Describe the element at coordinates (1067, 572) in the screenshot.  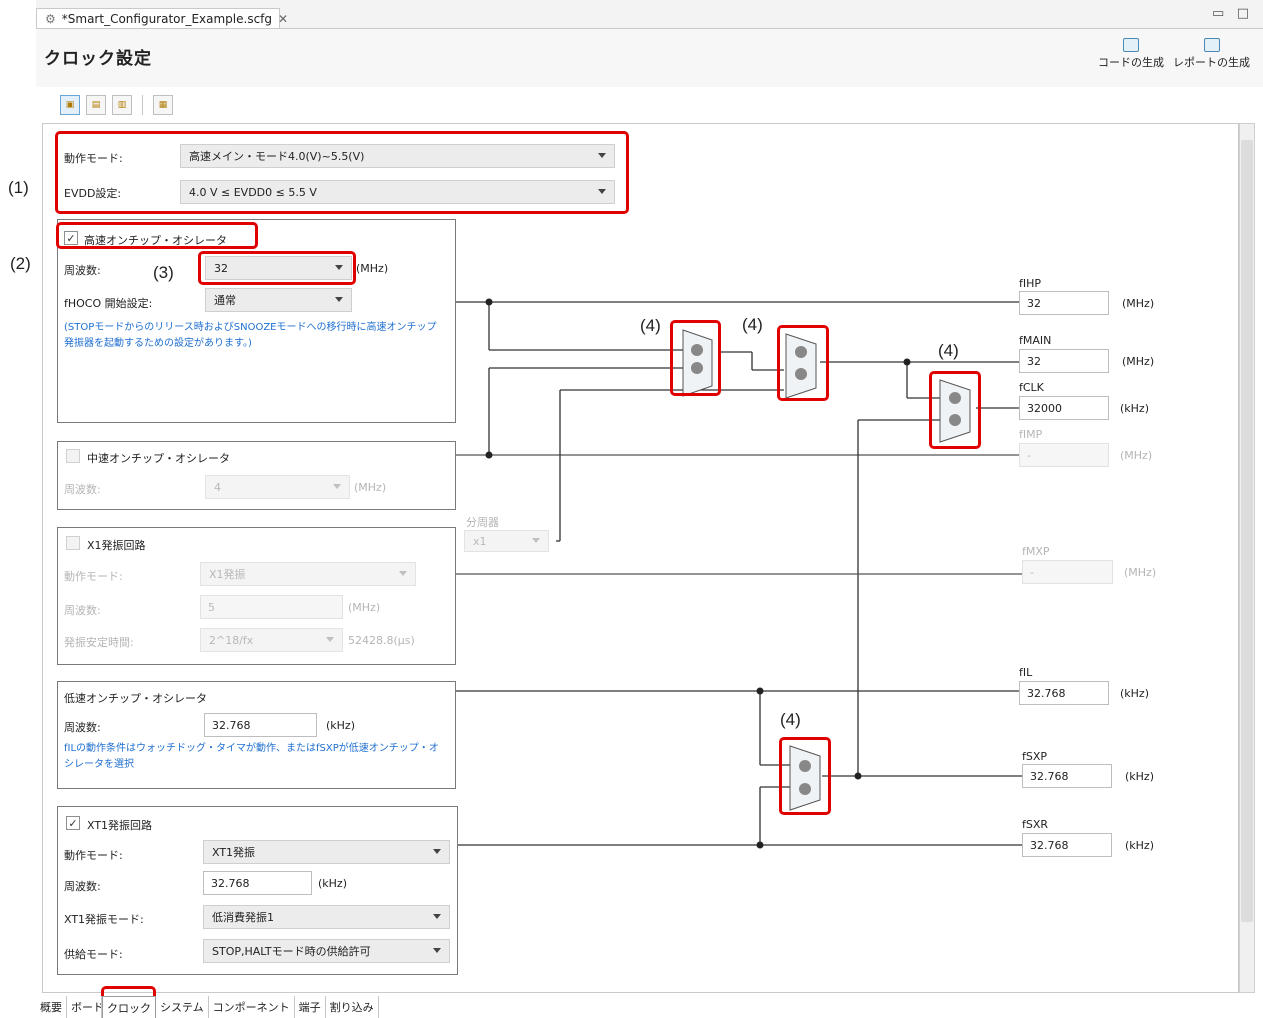
I see `fmxp-value: -` at that location.